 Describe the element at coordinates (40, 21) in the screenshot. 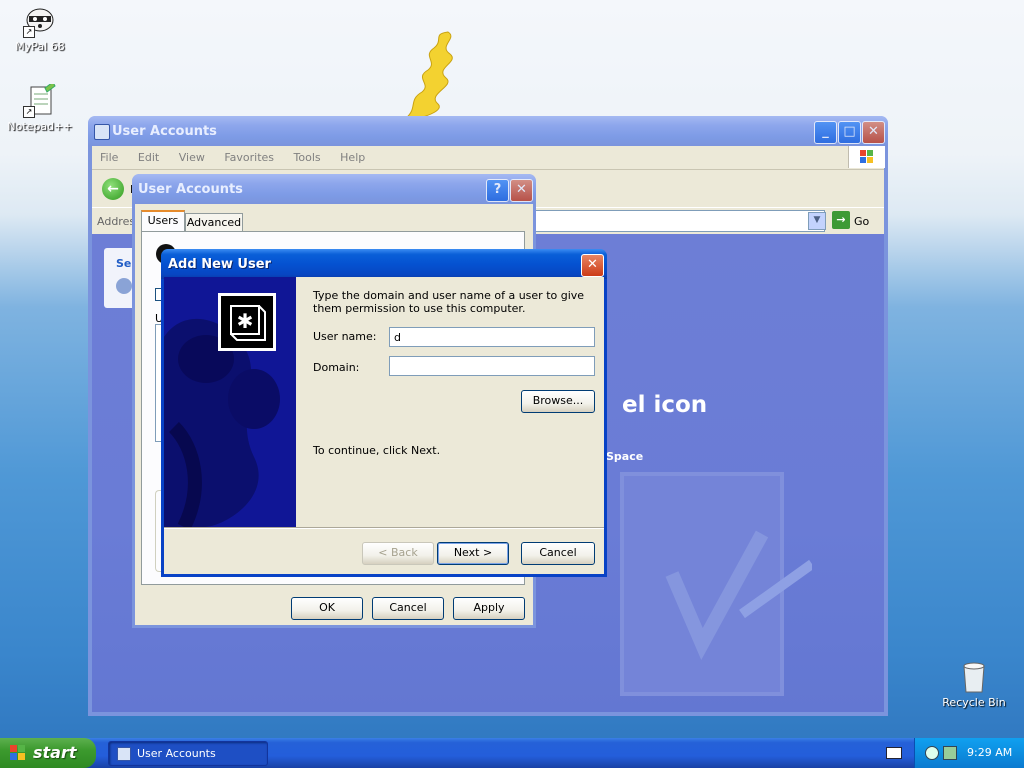

I see `raccoon-icon: ↗` at that location.